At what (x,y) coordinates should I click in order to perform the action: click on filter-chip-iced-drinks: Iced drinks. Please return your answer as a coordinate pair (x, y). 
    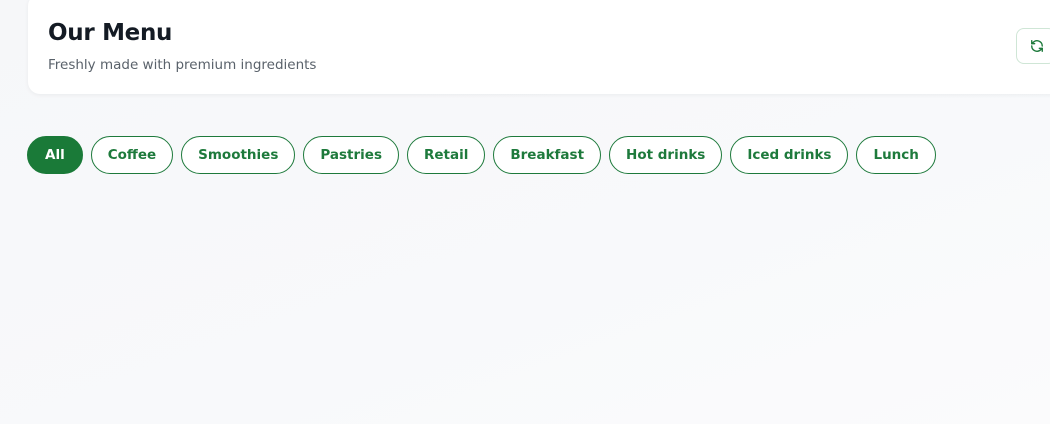
    Looking at the image, I should click on (789, 155).